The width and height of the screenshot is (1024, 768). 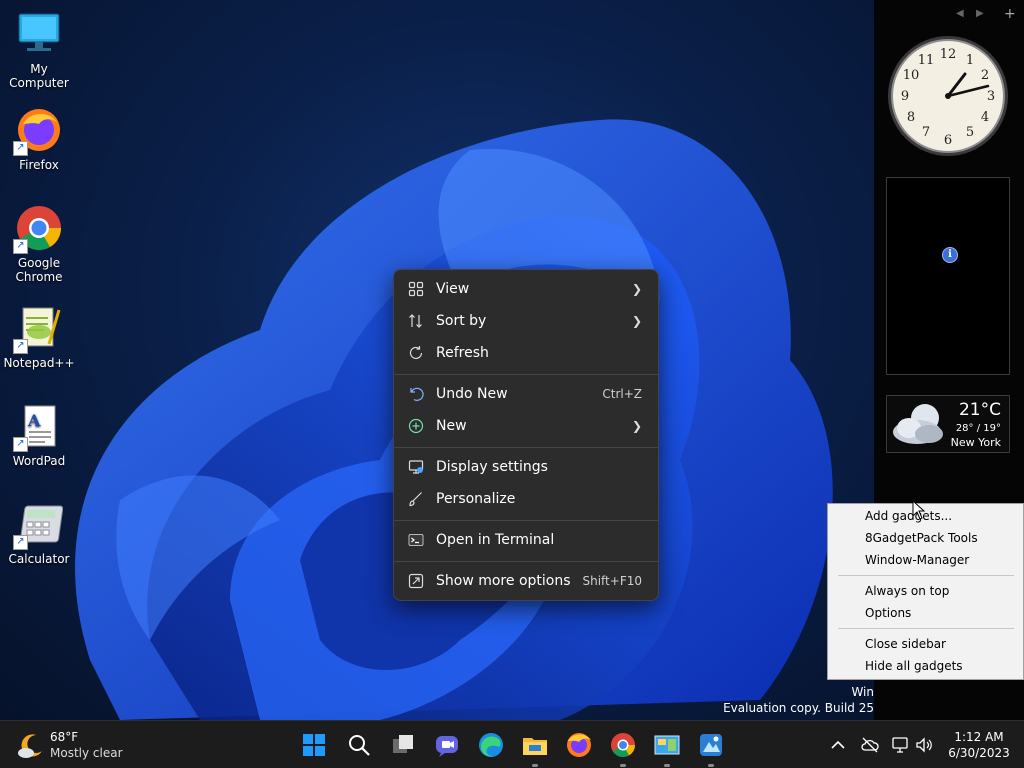 I want to click on grid-icon, so click(x=416, y=289).